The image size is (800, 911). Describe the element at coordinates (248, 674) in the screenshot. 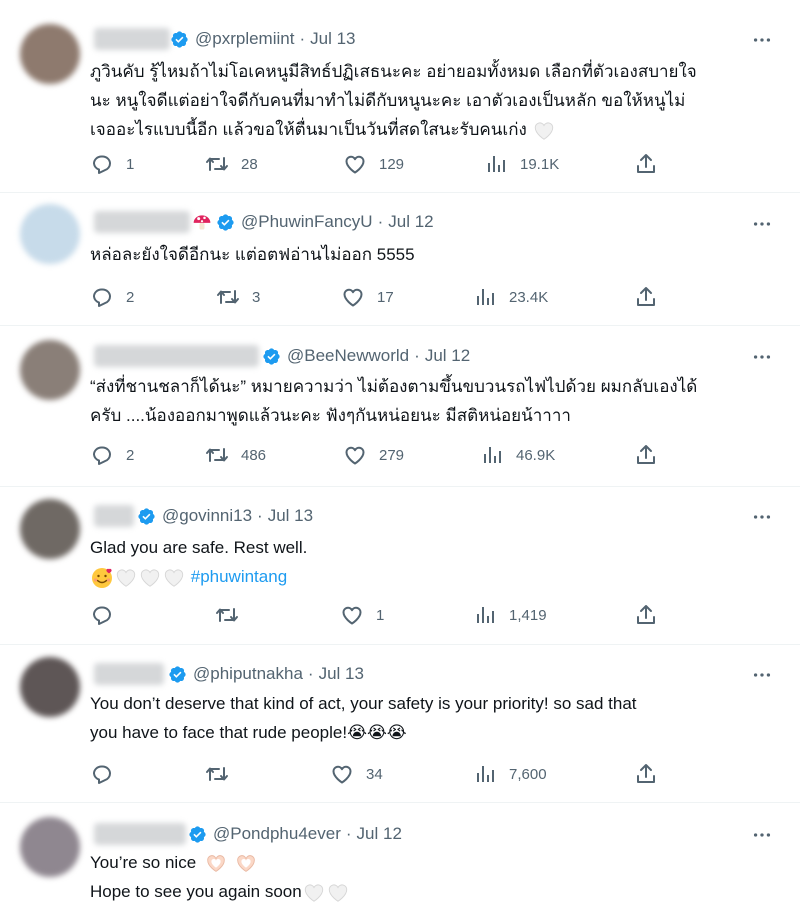

I see `tweet-handle: @phiputnakha` at that location.